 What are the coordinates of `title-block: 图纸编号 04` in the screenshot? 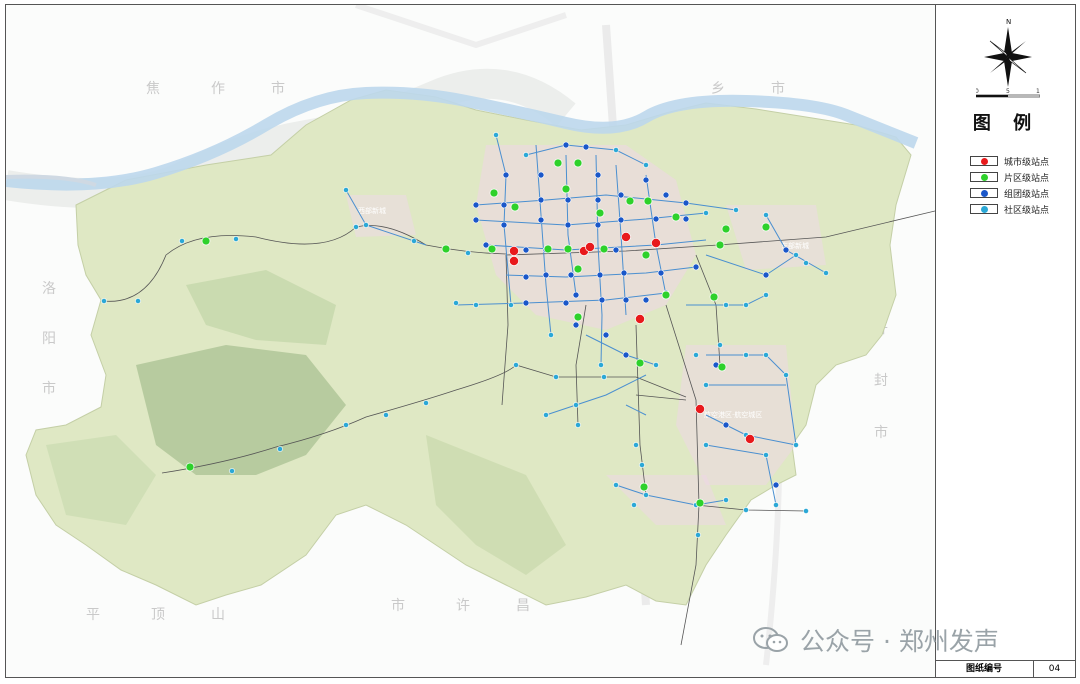 It's located at (1005, 668).